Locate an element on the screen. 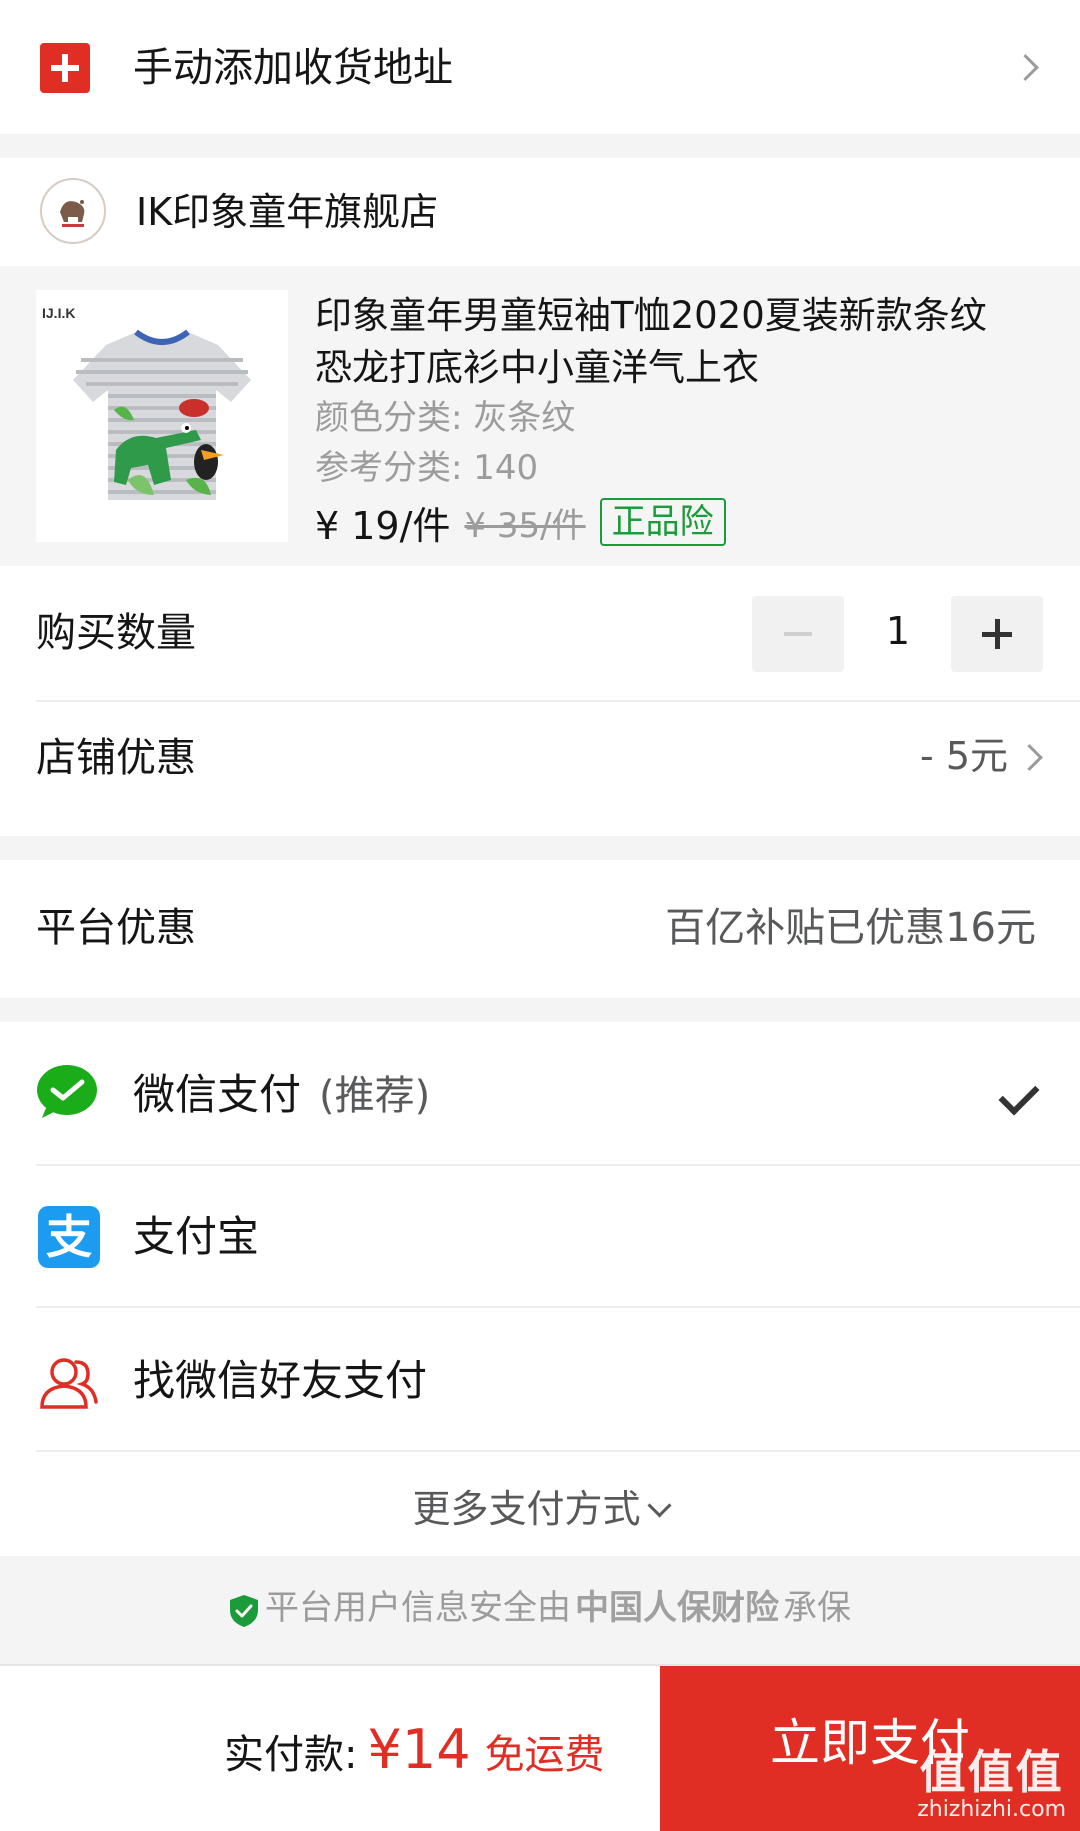 Image resolution: width=1080 pixels, height=1831 pixels. checkout-bar: 实付款: ¥14 免运费 立即支付 值值值 zhizhizhi.com is located at coordinates (540, 1747).